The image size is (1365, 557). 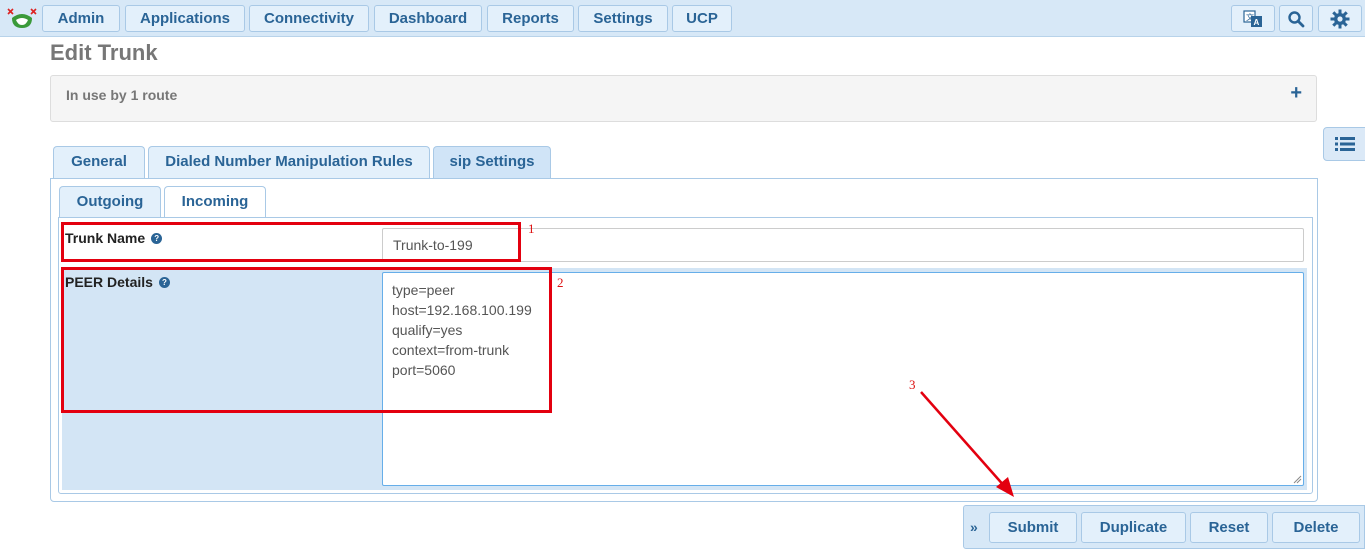 I want to click on subtab-outgoing: Outgoing, so click(x=110, y=202).